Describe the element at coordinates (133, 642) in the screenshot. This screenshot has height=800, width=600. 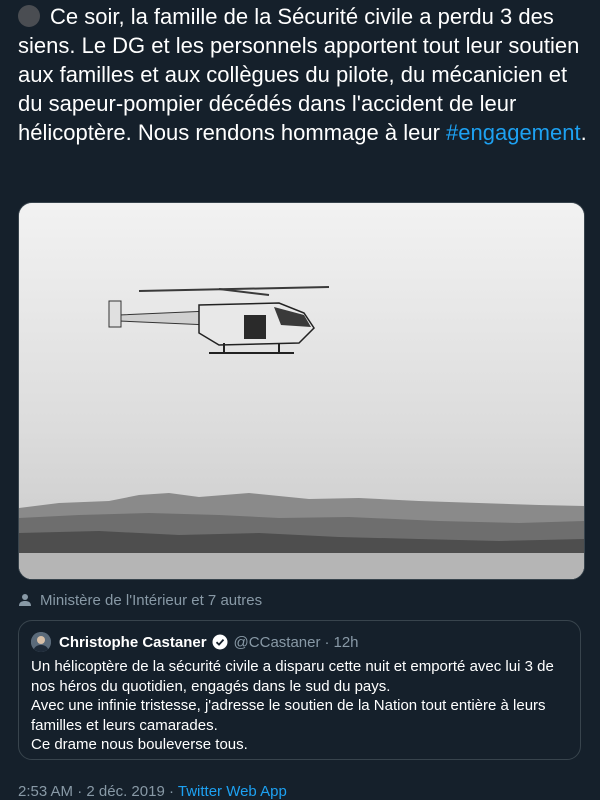
I see `quoted-author-name: Christophe Castaner` at that location.